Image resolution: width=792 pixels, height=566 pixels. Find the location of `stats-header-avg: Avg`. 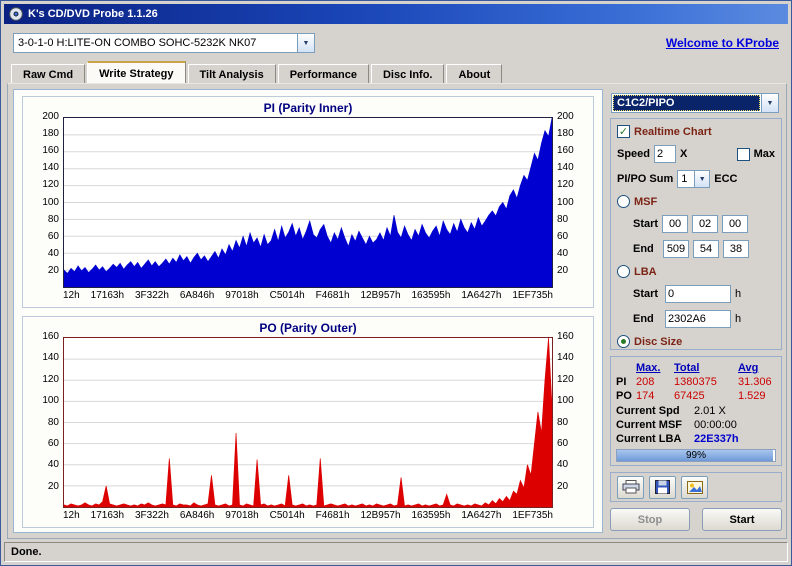

stats-header-avg: Avg is located at coordinates (748, 368).